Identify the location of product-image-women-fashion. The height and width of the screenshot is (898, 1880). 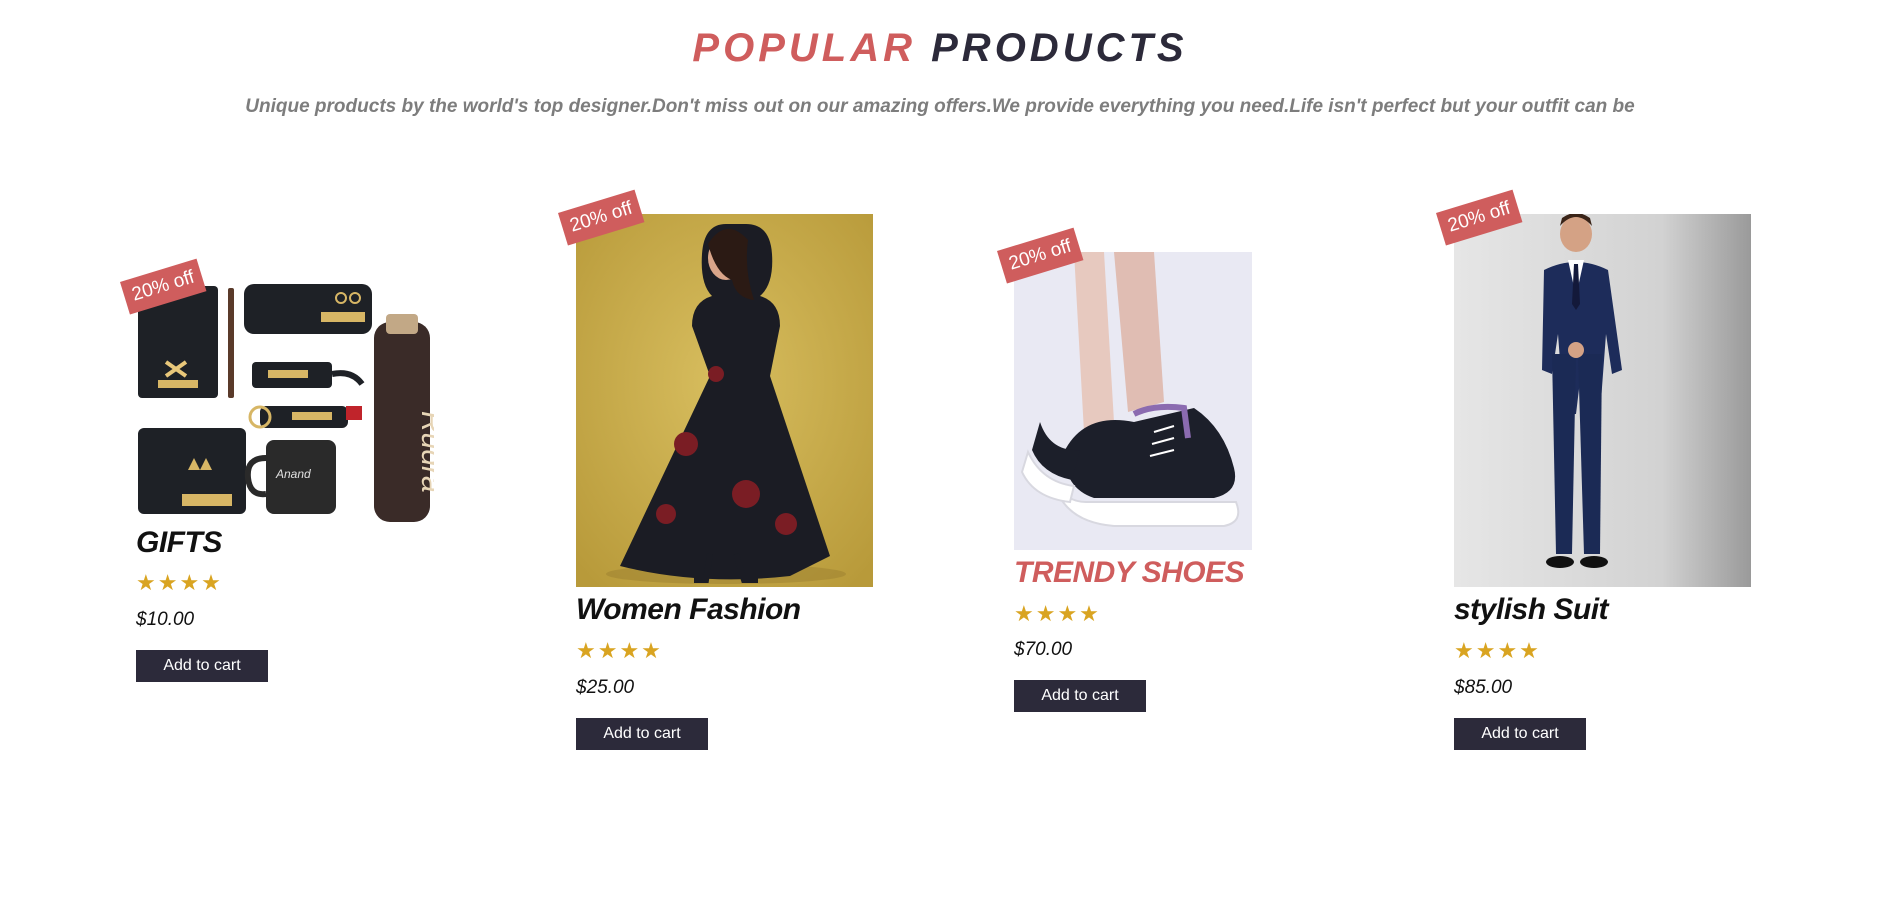
(724, 400).